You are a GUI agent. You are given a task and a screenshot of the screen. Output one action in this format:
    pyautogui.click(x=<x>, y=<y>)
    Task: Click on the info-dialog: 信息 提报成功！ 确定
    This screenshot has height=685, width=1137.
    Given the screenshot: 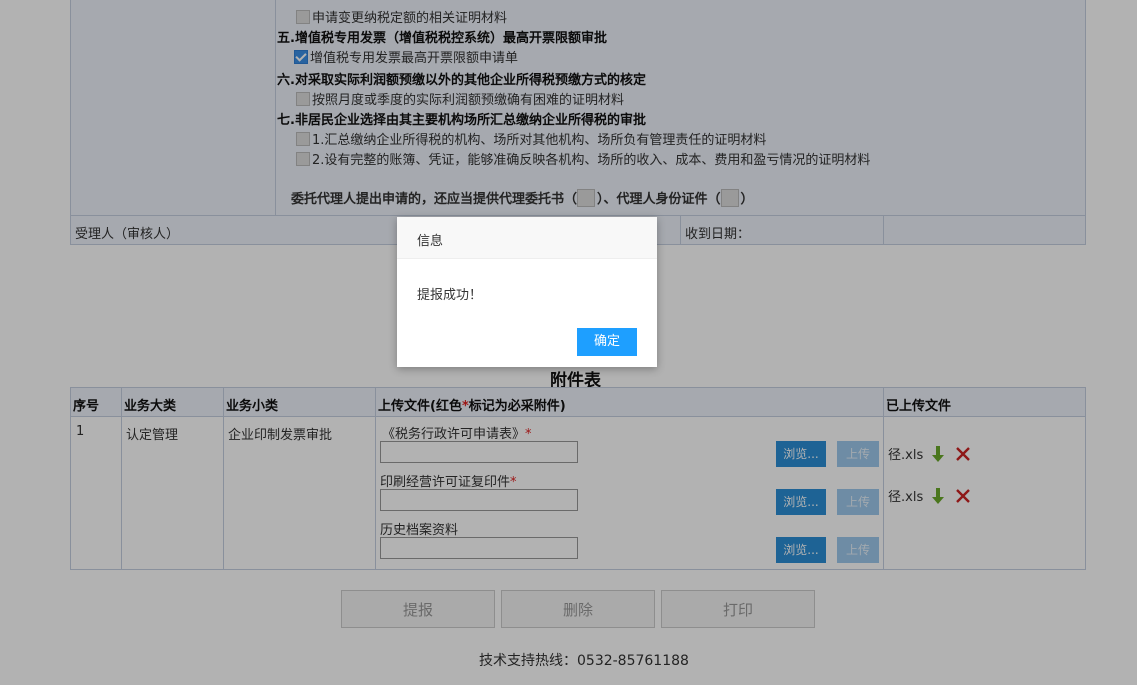 What is the action you would take?
    pyautogui.click(x=527, y=292)
    